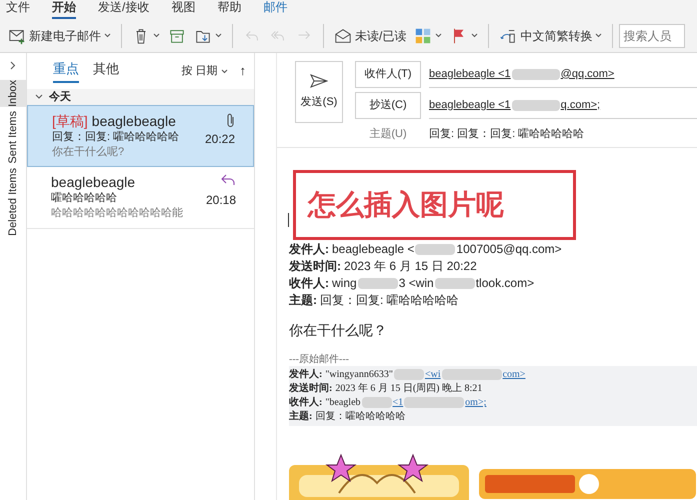 The width and height of the screenshot is (697, 500). Describe the element at coordinates (89, 152) in the screenshot. I see `message-preview: 你在干什么呢?` at that location.